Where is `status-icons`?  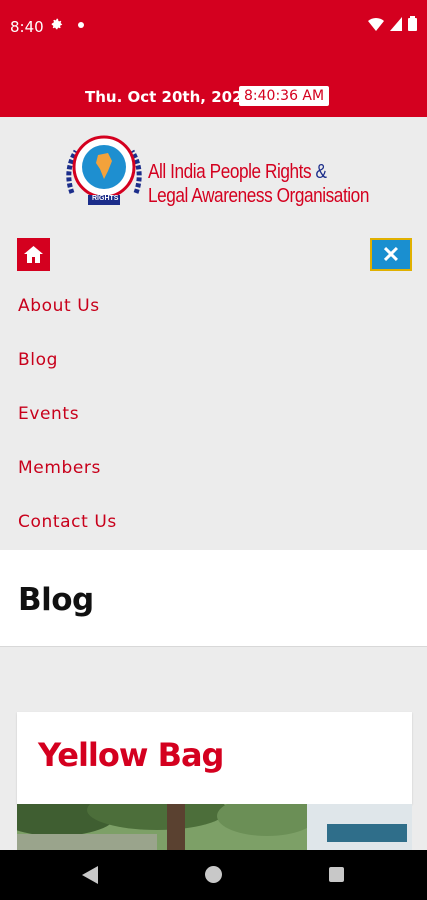 status-icons is located at coordinates (392, 26).